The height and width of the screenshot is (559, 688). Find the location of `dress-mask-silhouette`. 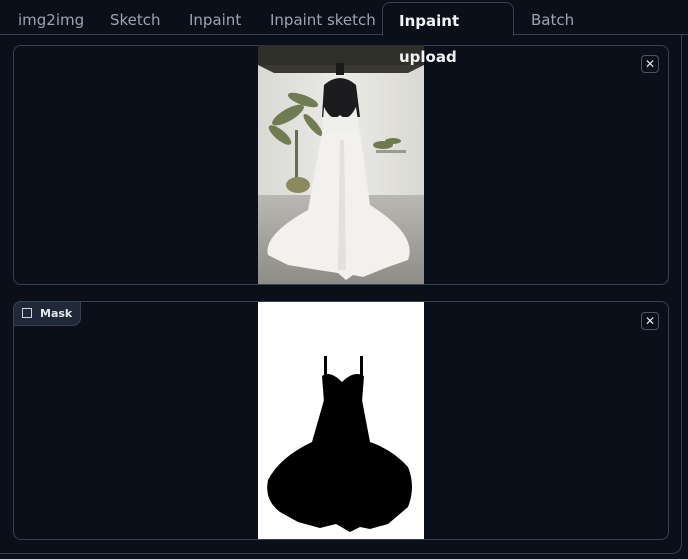

dress-mask-silhouette is located at coordinates (341, 420).